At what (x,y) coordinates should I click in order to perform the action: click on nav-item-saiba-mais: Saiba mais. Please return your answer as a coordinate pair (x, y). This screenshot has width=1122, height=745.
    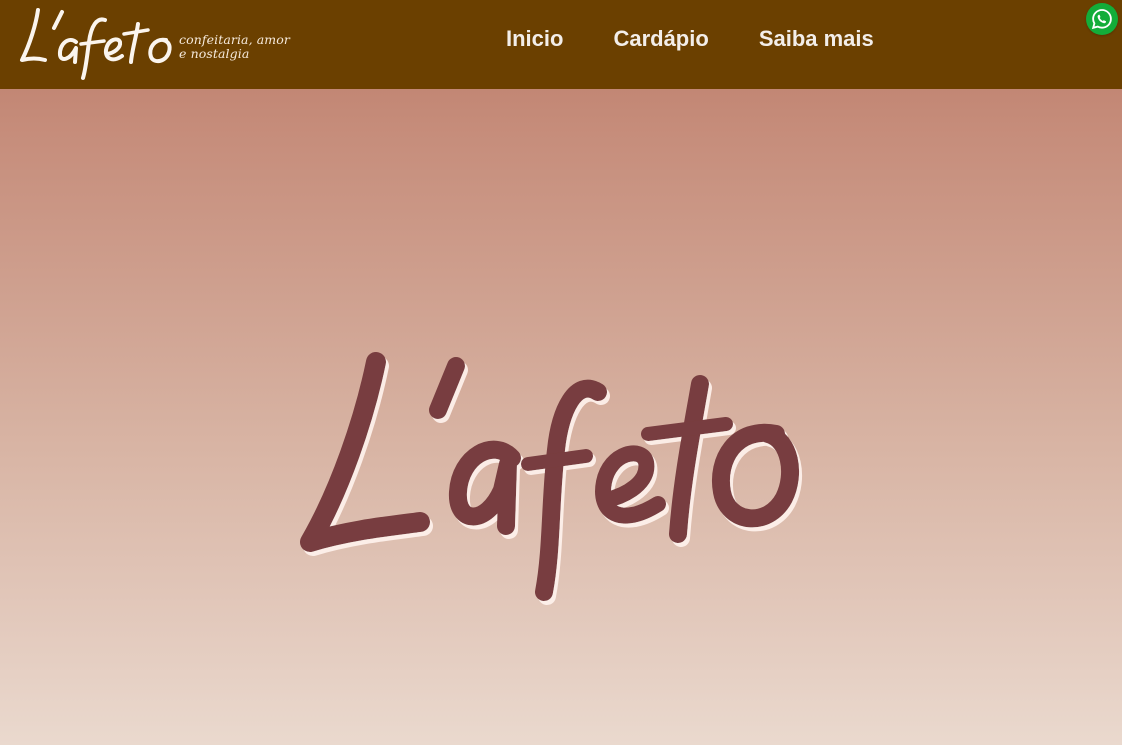
    Looking at the image, I should click on (816, 39).